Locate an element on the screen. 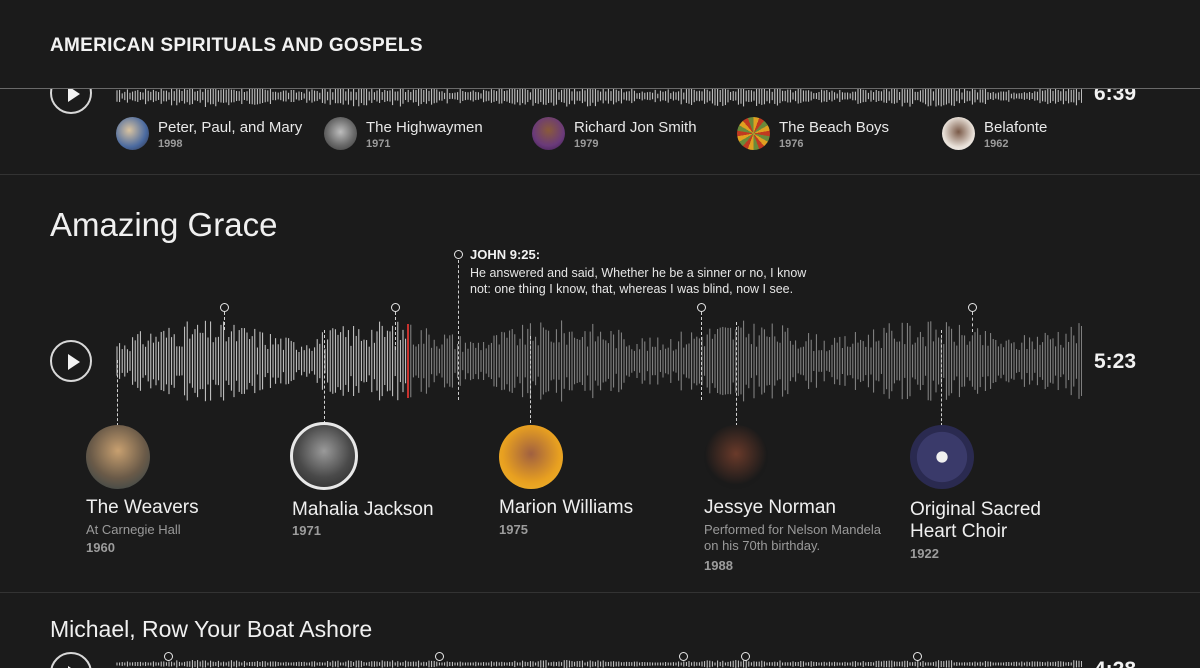 Image resolution: width=1200 pixels, height=668 pixels. artist-name: The Weavers is located at coordinates (142, 507).